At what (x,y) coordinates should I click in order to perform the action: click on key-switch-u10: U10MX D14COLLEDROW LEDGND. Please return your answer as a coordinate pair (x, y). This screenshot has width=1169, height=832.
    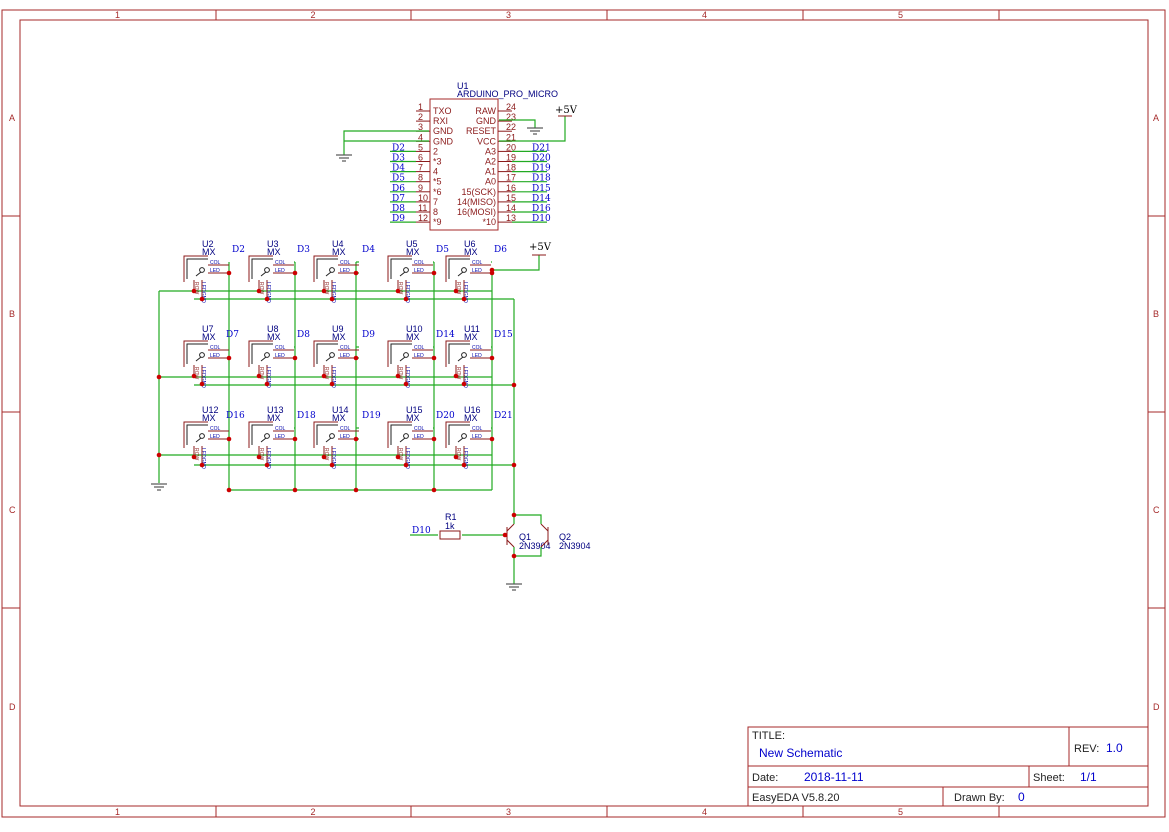
    Looking at the image, I should click on (421, 356).